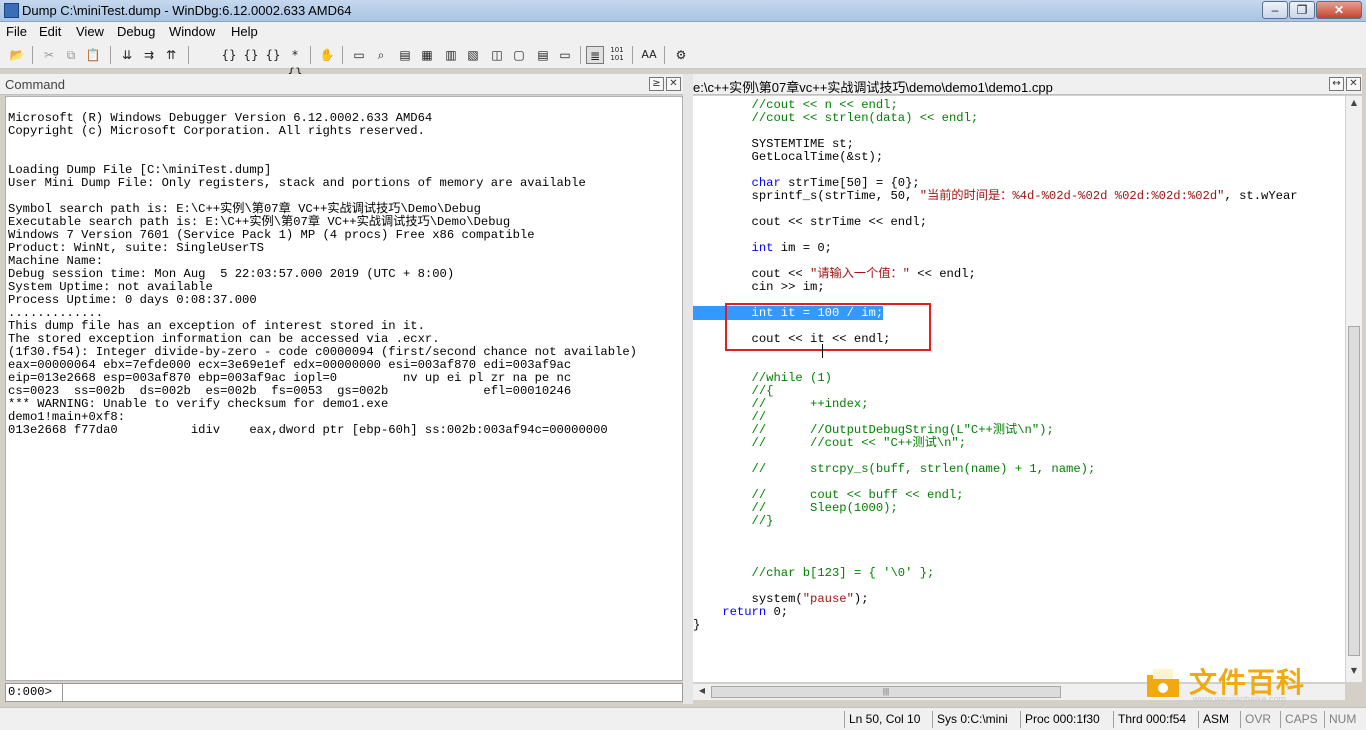 The width and height of the screenshot is (1366, 730). Describe the element at coordinates (1163, 683) in the screenshot. I see `watermark-logo-icon` at that location.